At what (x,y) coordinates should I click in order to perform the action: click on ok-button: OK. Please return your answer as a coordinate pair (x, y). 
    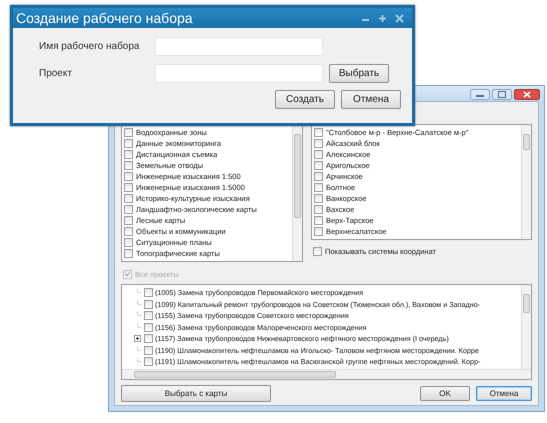
    Looking at the image, I should click on (445, 393).